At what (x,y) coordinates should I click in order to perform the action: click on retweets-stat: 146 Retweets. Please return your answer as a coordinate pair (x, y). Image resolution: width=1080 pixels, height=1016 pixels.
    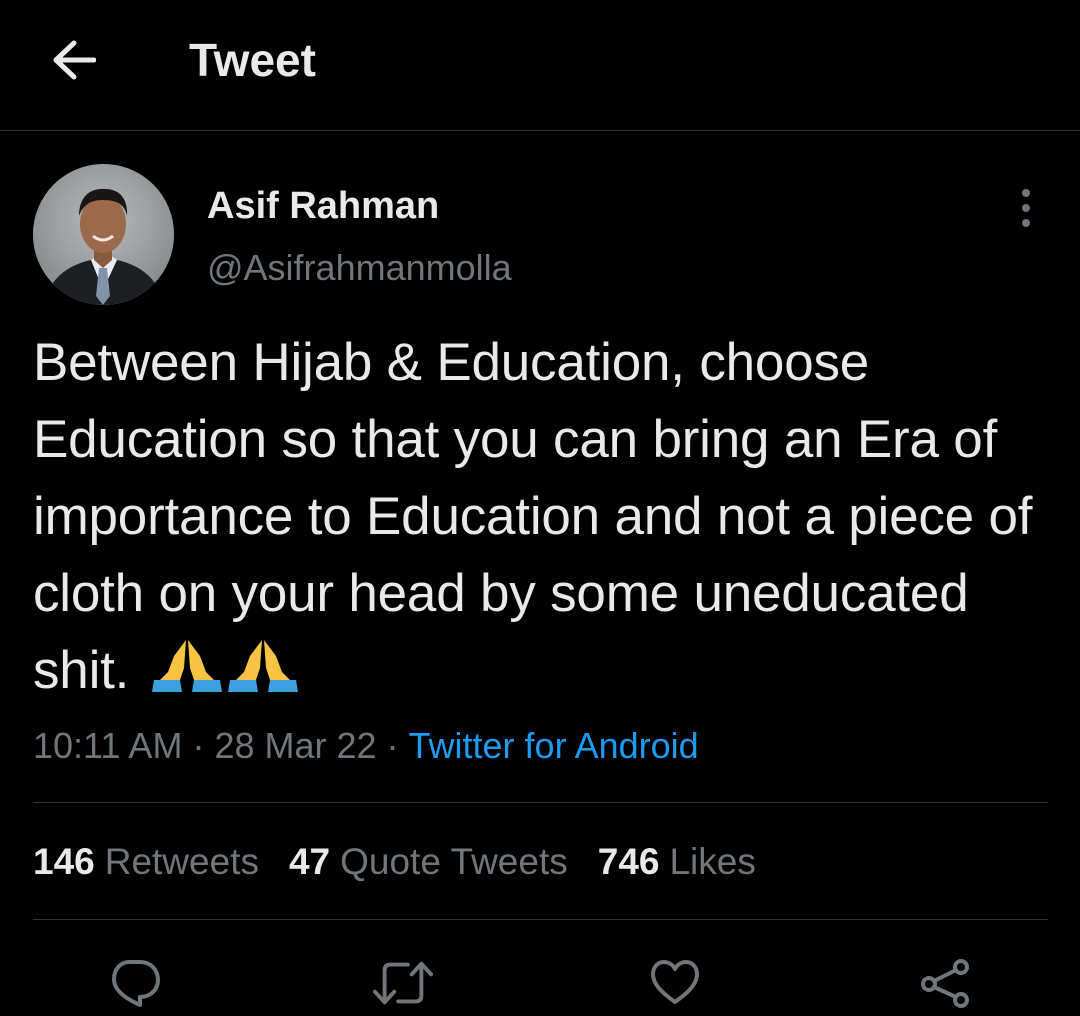
    Looking at the image, I should click on (146, 861).